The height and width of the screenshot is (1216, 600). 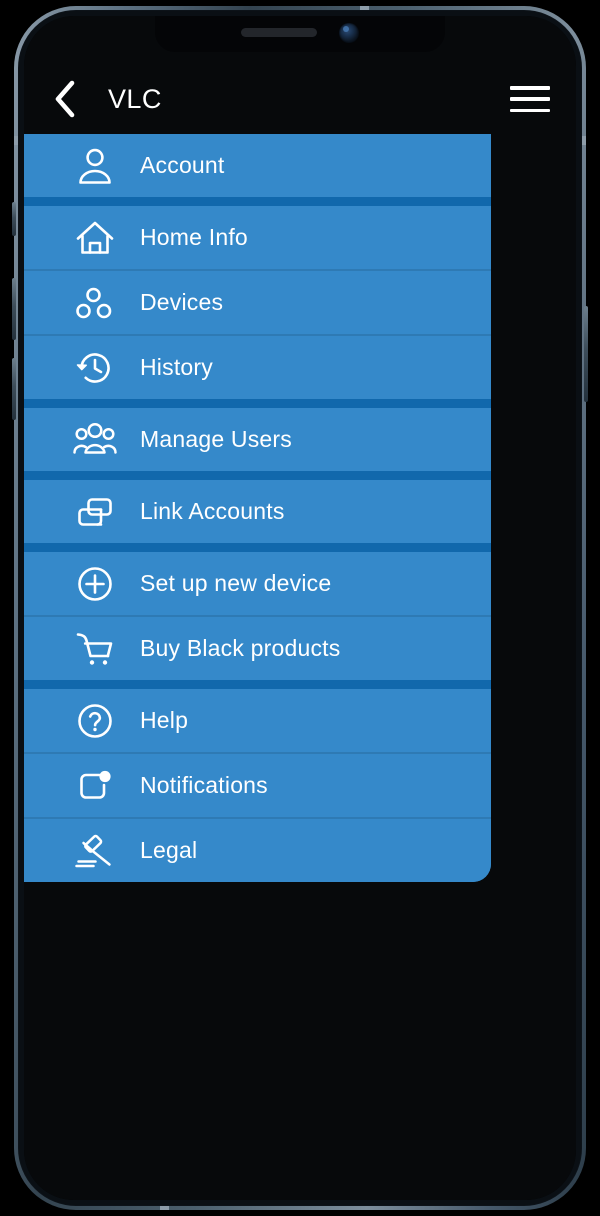 What do you see at coordinates (204, 785) in the screenshot?
I see `drawer-item-label: Notifications` at bounding box center [204, 785].